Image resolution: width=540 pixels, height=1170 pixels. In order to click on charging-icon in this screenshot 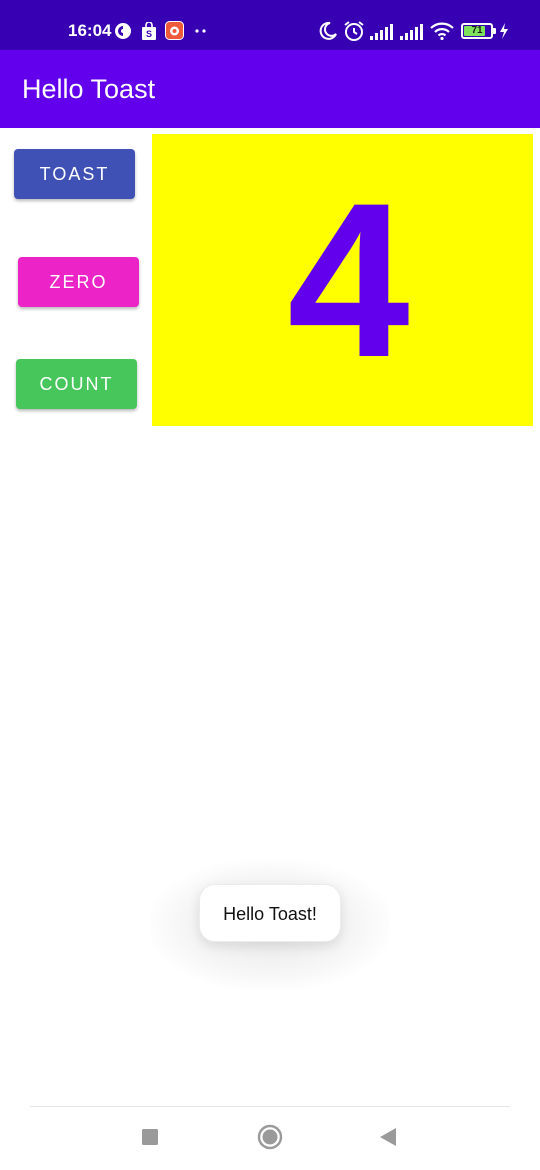, I will do `click(504, 31)`.